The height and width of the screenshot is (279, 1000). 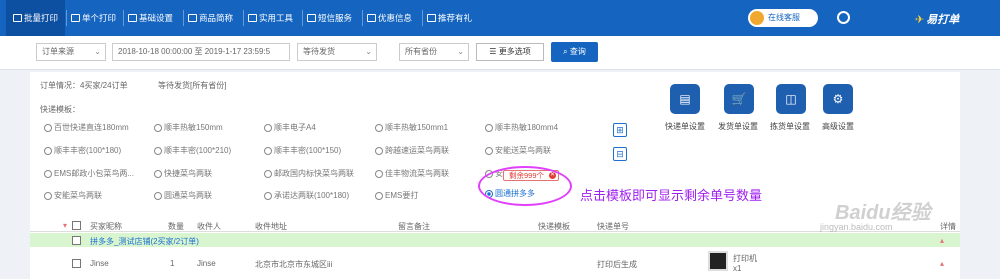 I want to click on col-detail: 详情, so click(x=948, y=226).